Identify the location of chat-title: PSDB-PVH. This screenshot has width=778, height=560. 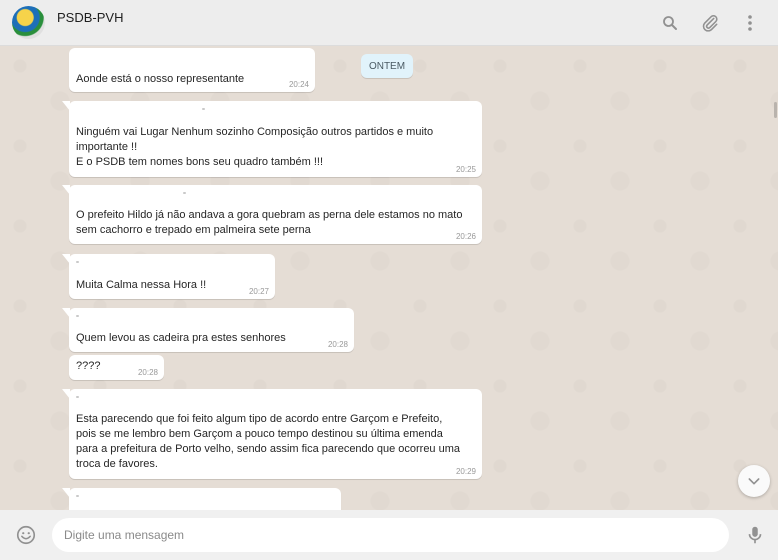
(90, 17).